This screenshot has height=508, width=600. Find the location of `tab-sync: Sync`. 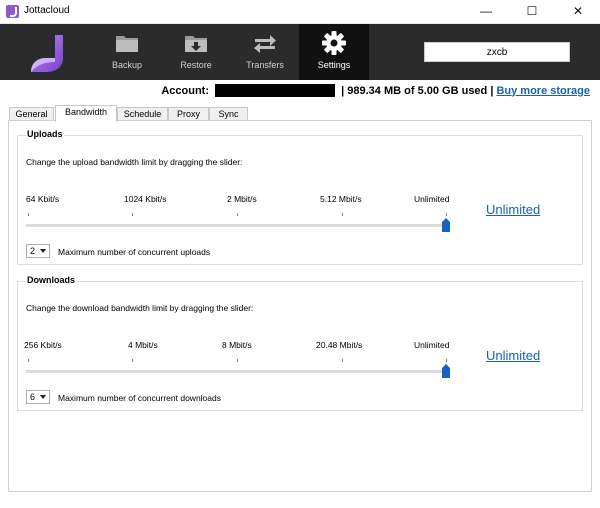

tab-sync: Sync is located at coordinates (228, 114).